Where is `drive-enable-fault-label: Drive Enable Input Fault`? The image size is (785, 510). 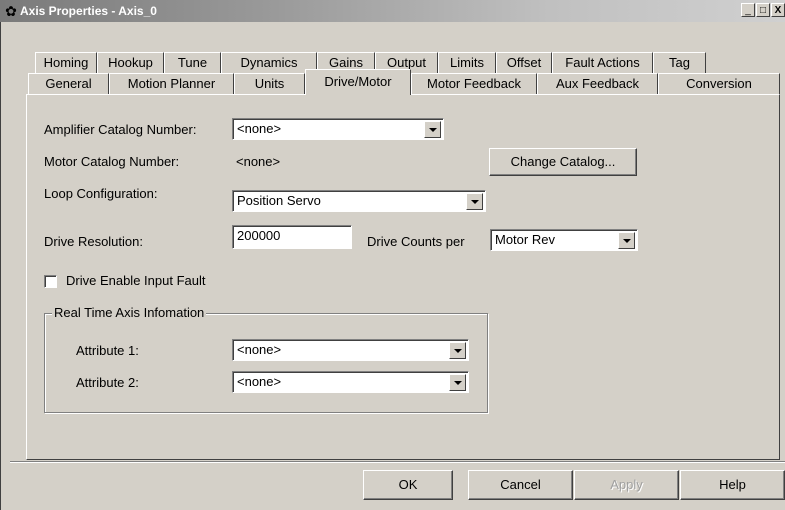
drive-enable-fault-label: Drive Enable Input Fault is located at coordinates (136, 280).